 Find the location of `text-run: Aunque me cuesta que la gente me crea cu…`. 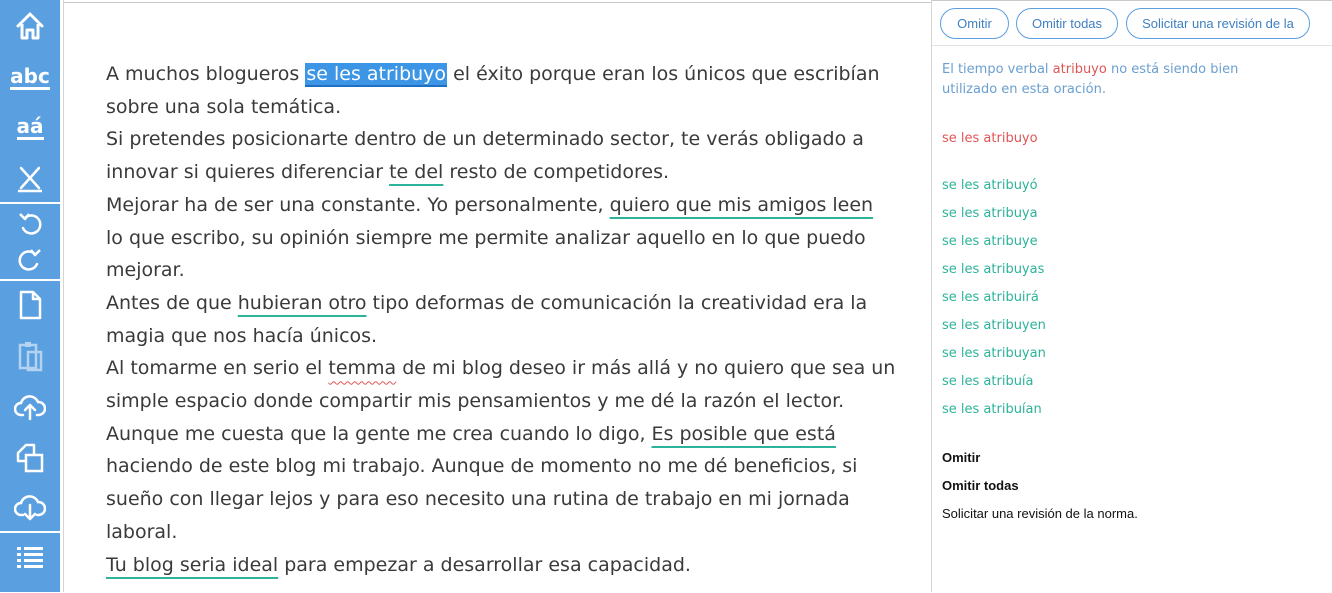

text-run: Aunque me cuesta que la gente me crea cu… is located at coordinates (379, 433).